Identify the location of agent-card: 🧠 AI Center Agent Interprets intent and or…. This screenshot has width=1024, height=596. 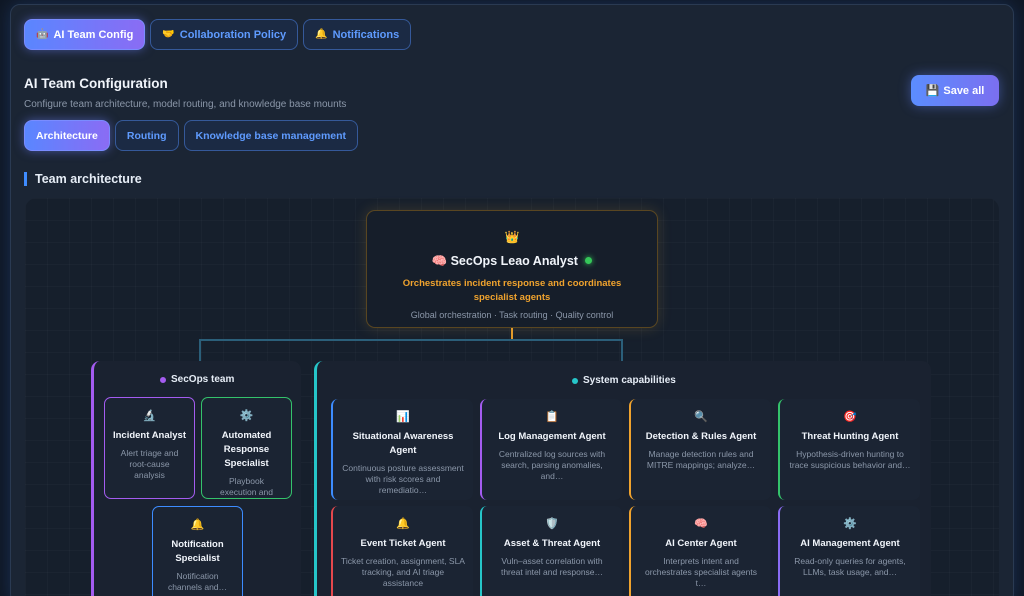
(700, 551).